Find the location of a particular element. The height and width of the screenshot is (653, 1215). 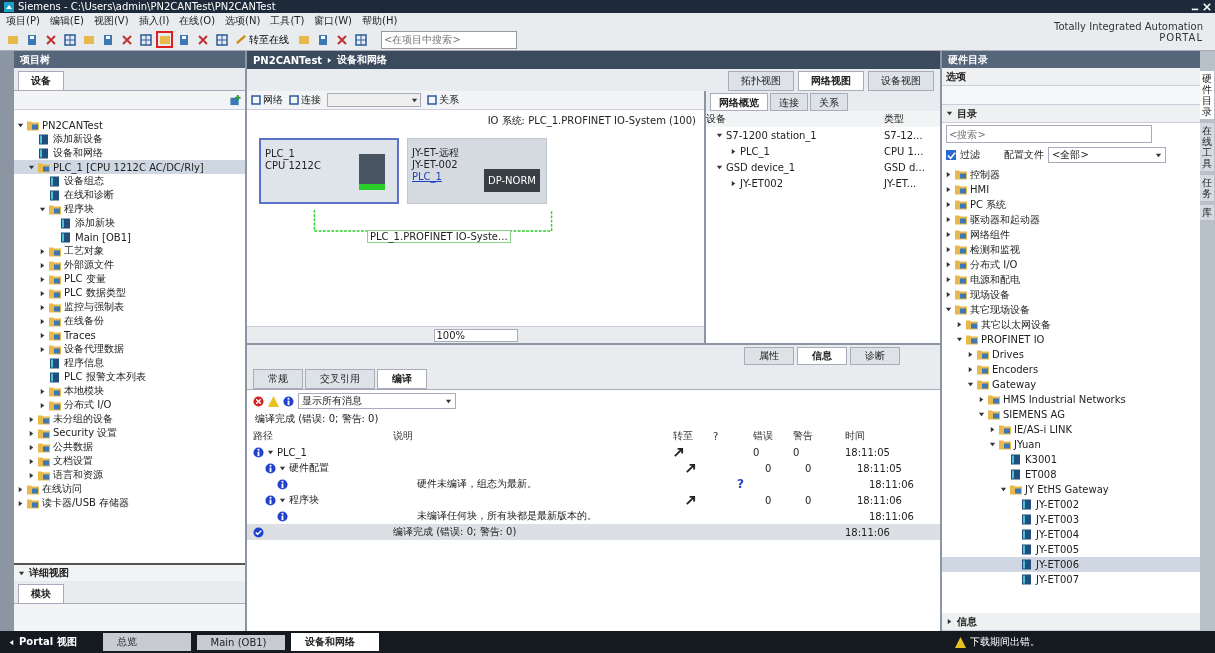

portal-view-button: Portal 视图 is located at coordinates (50, 642).